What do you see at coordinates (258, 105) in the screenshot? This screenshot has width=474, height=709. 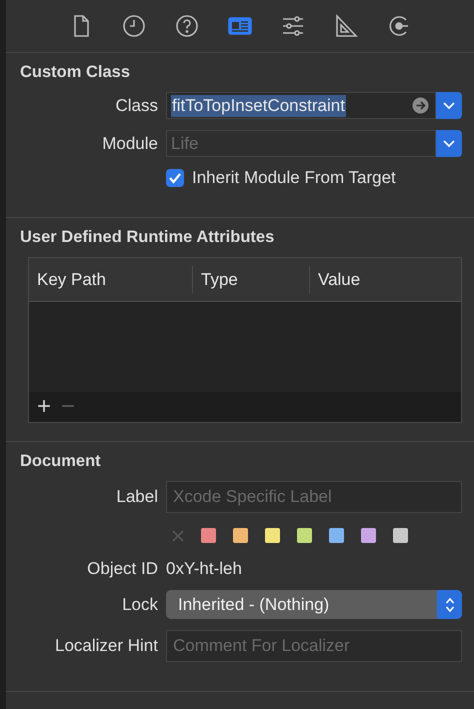 I see `field-value: fitToTopInsetConstraint` at bounding box center [258, 105].